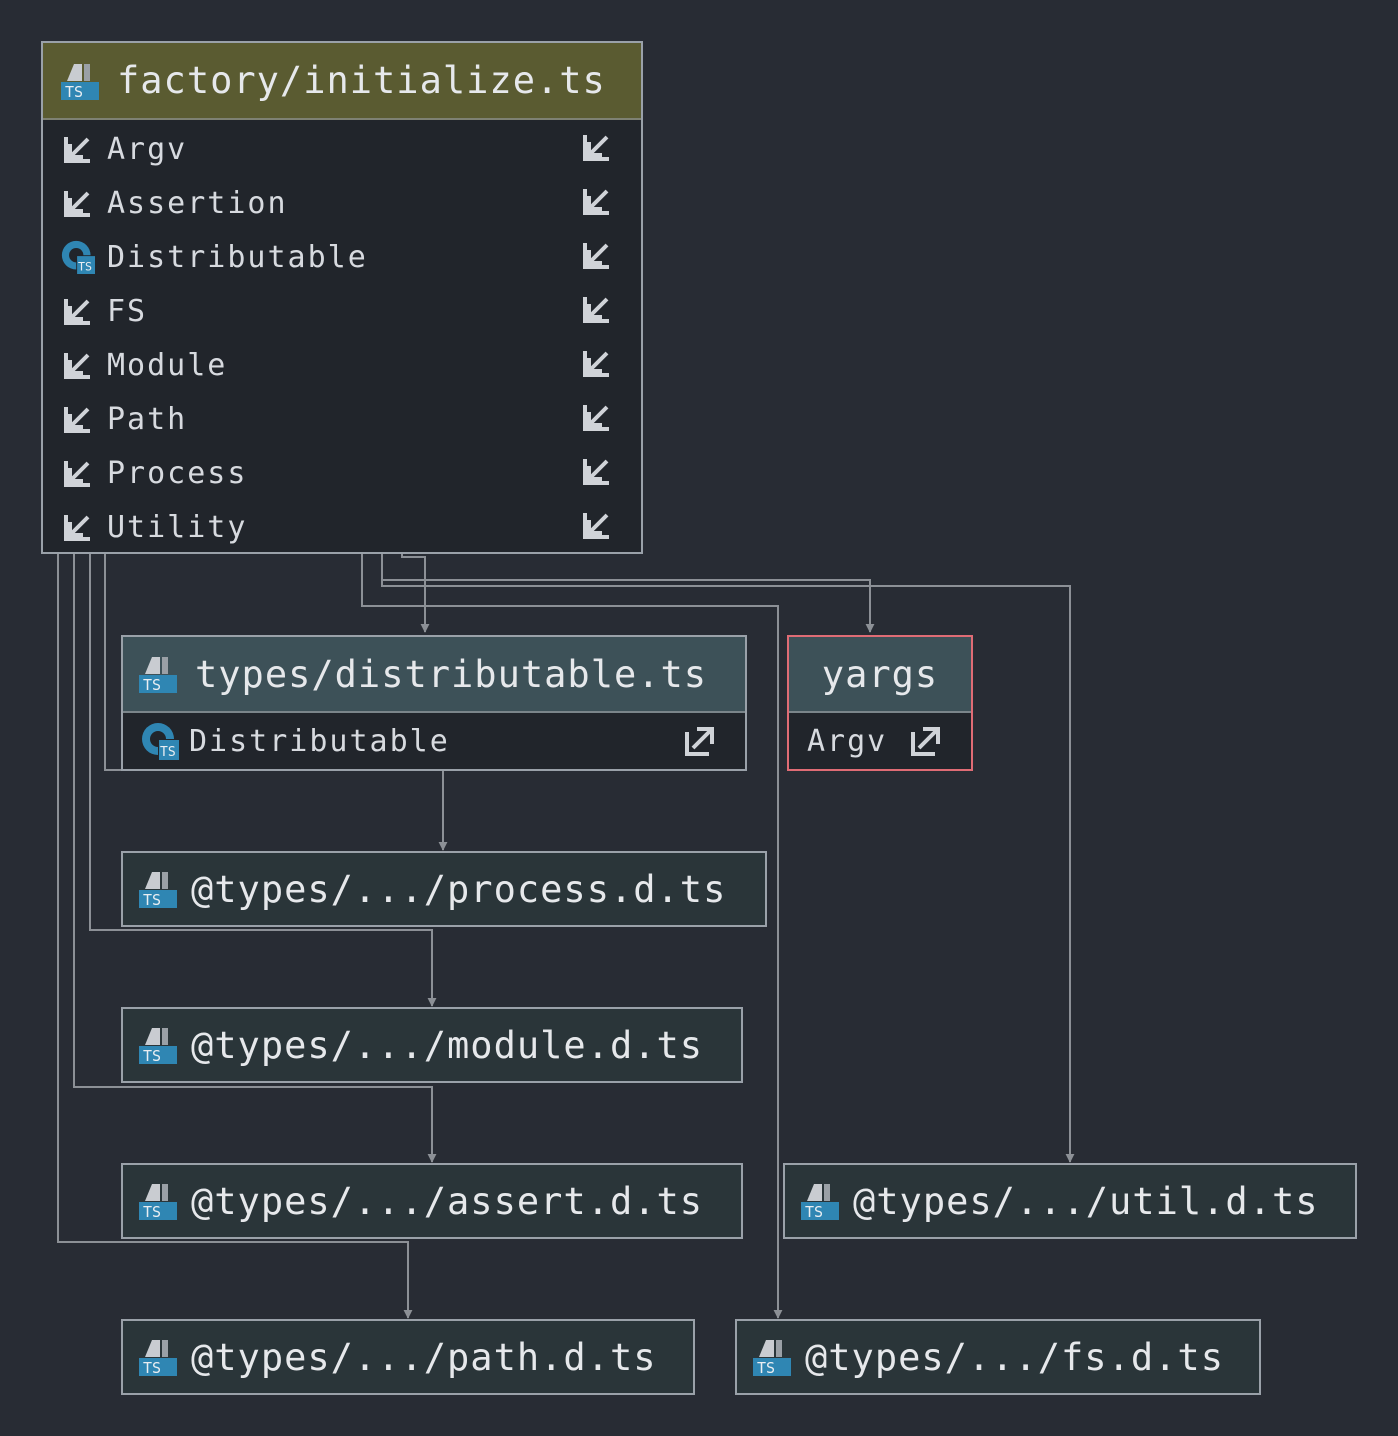 Image resolution: width=1398 pixels, height=1436 pixels. What do you see at coordinates (1014, 1357) in the screenshot?
I see `node-title: @types/.../fs.d.ts` at bounding box center [1014, 1357].